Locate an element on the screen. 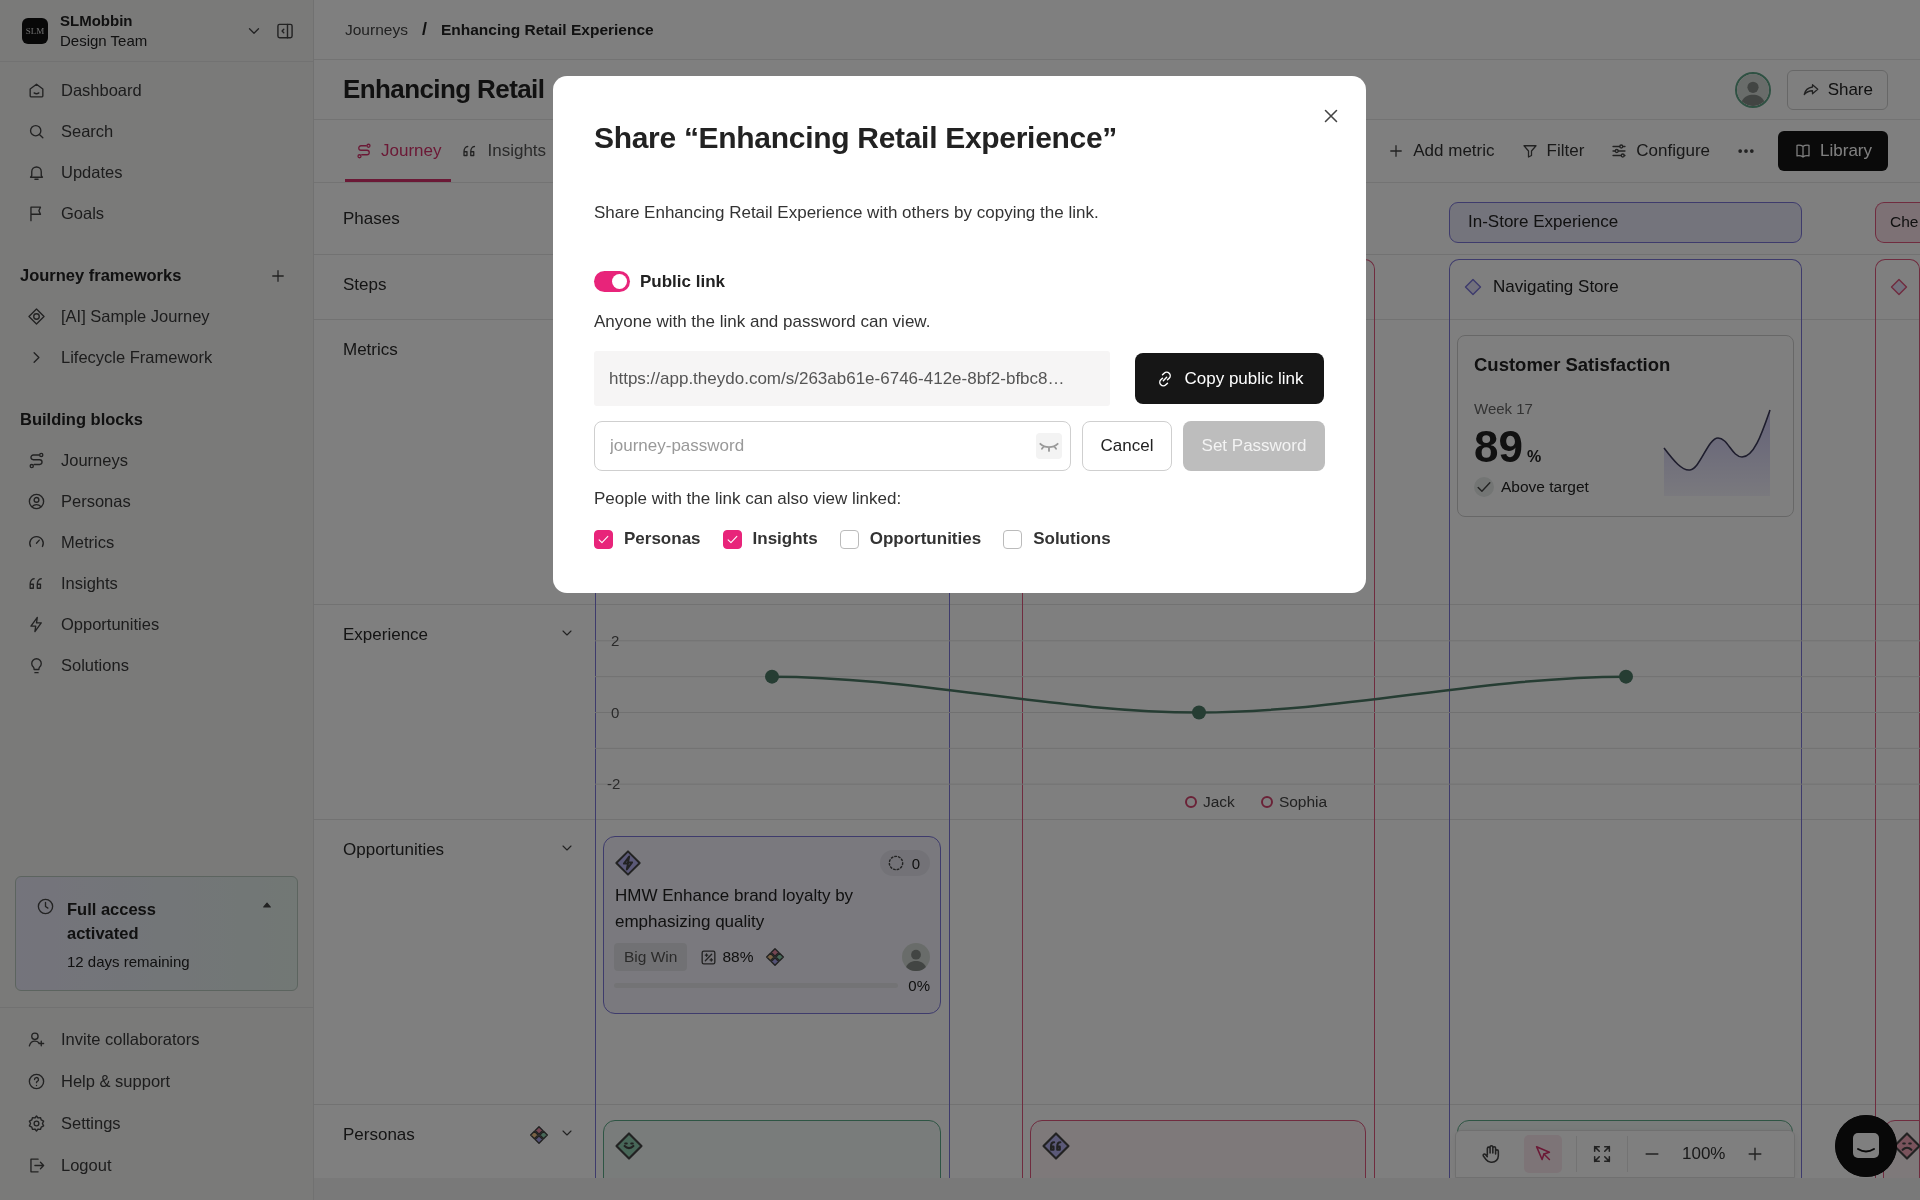 The height and width of the screenshot is (1200, 1920). team-name: Design Team is located at coordinates (104, 40).